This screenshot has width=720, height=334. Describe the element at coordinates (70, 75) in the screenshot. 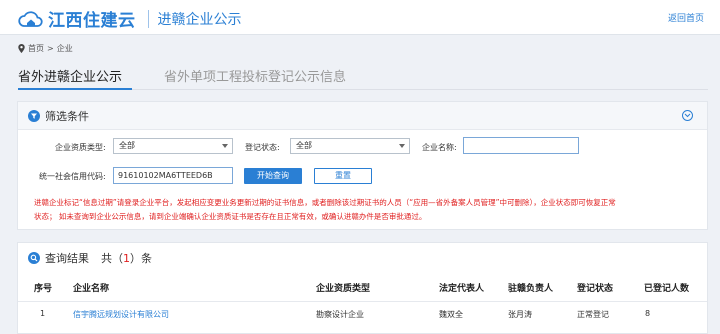

I see `tab-outside-enterprises: 省外进赣企业公示` at that location.